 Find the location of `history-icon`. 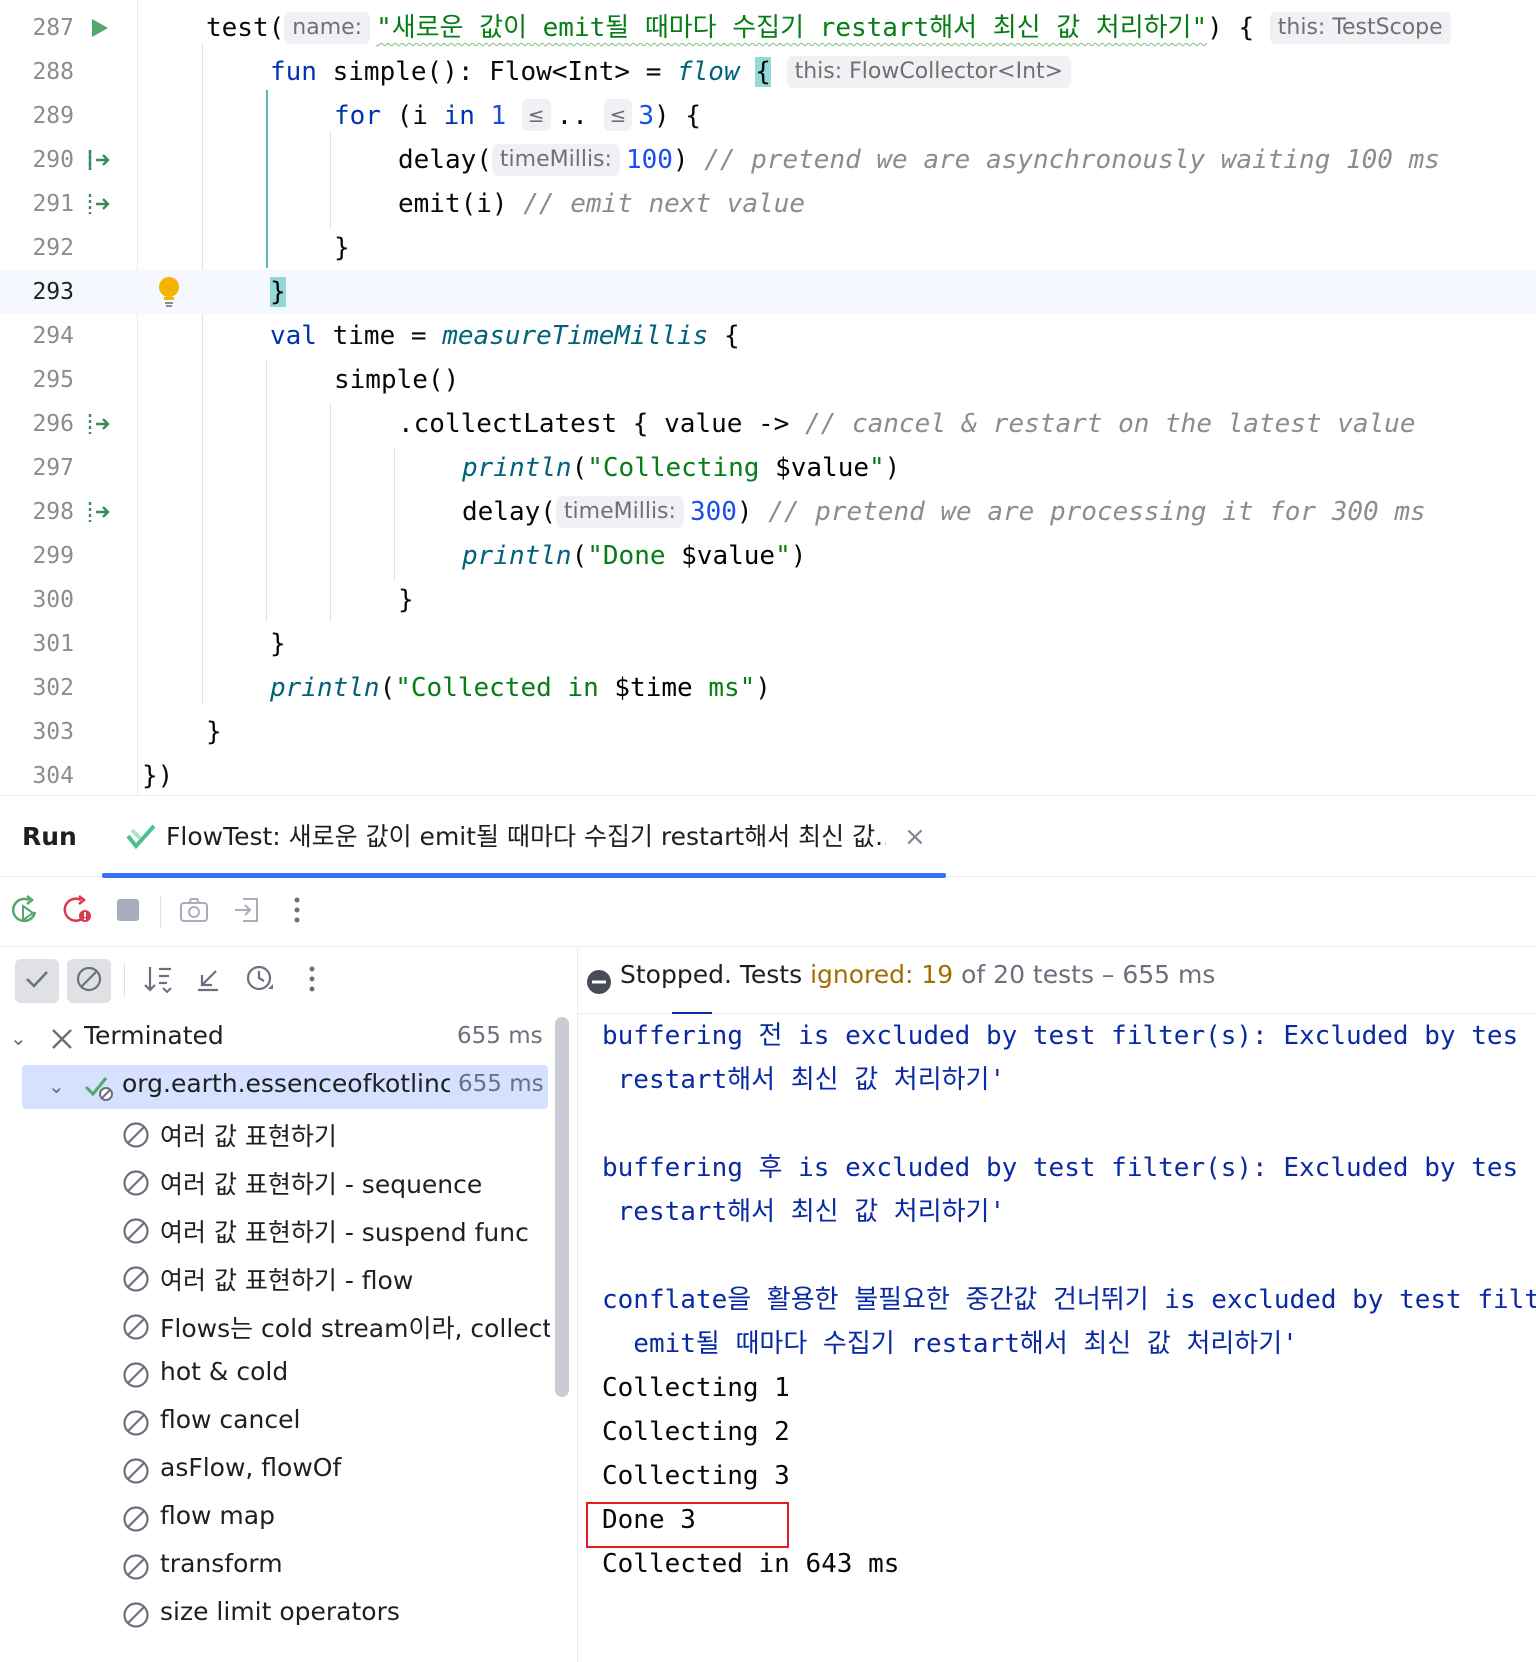

history-icon is located at coordinates (260, 981).